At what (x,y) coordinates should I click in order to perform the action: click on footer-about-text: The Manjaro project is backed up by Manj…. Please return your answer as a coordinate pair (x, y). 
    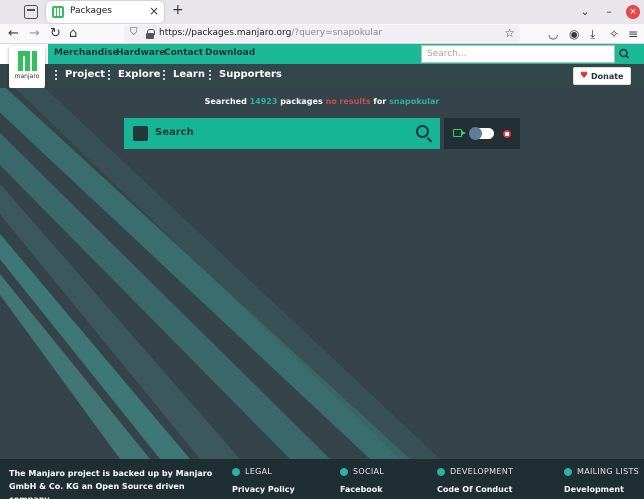
    Looking at the image, I should click on (111, 484).